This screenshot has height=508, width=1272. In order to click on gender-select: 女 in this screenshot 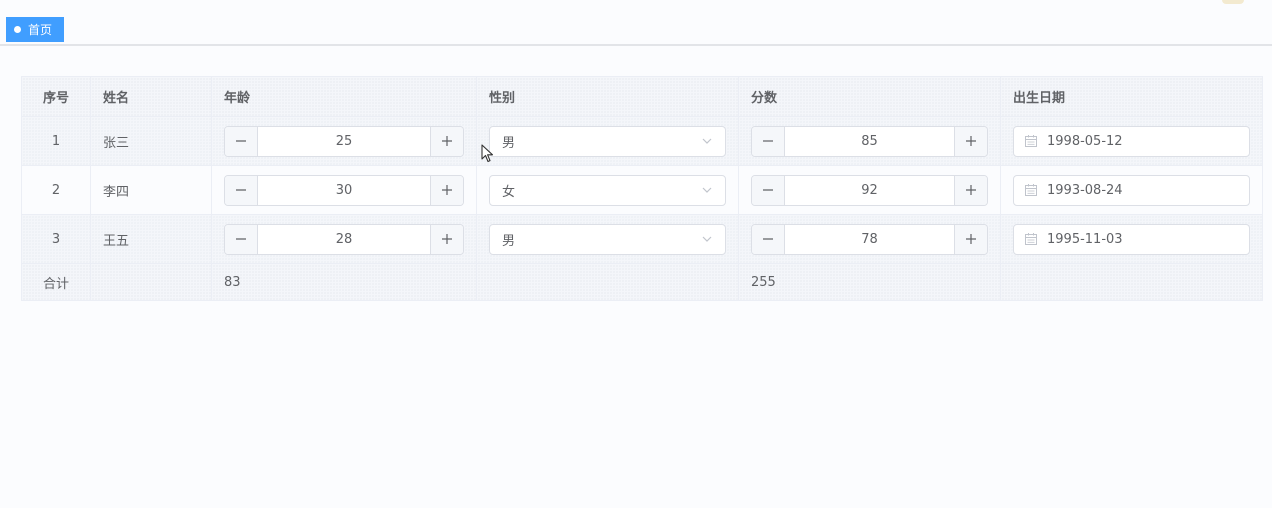, I will do `click(607, 190)`.